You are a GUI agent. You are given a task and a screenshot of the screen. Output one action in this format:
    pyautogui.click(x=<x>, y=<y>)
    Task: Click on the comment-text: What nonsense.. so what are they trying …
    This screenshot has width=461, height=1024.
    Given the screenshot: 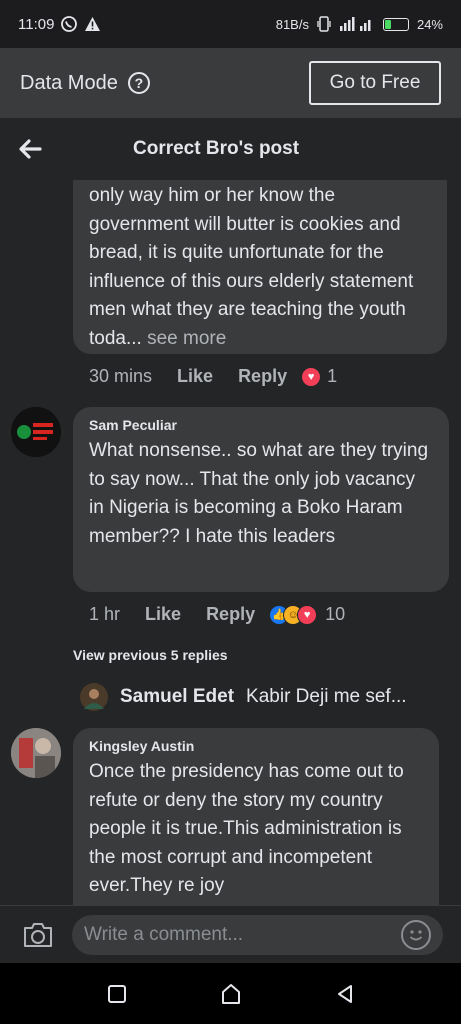 What is the action you would take?
    pyautogui.click(x=259, y=493)
    